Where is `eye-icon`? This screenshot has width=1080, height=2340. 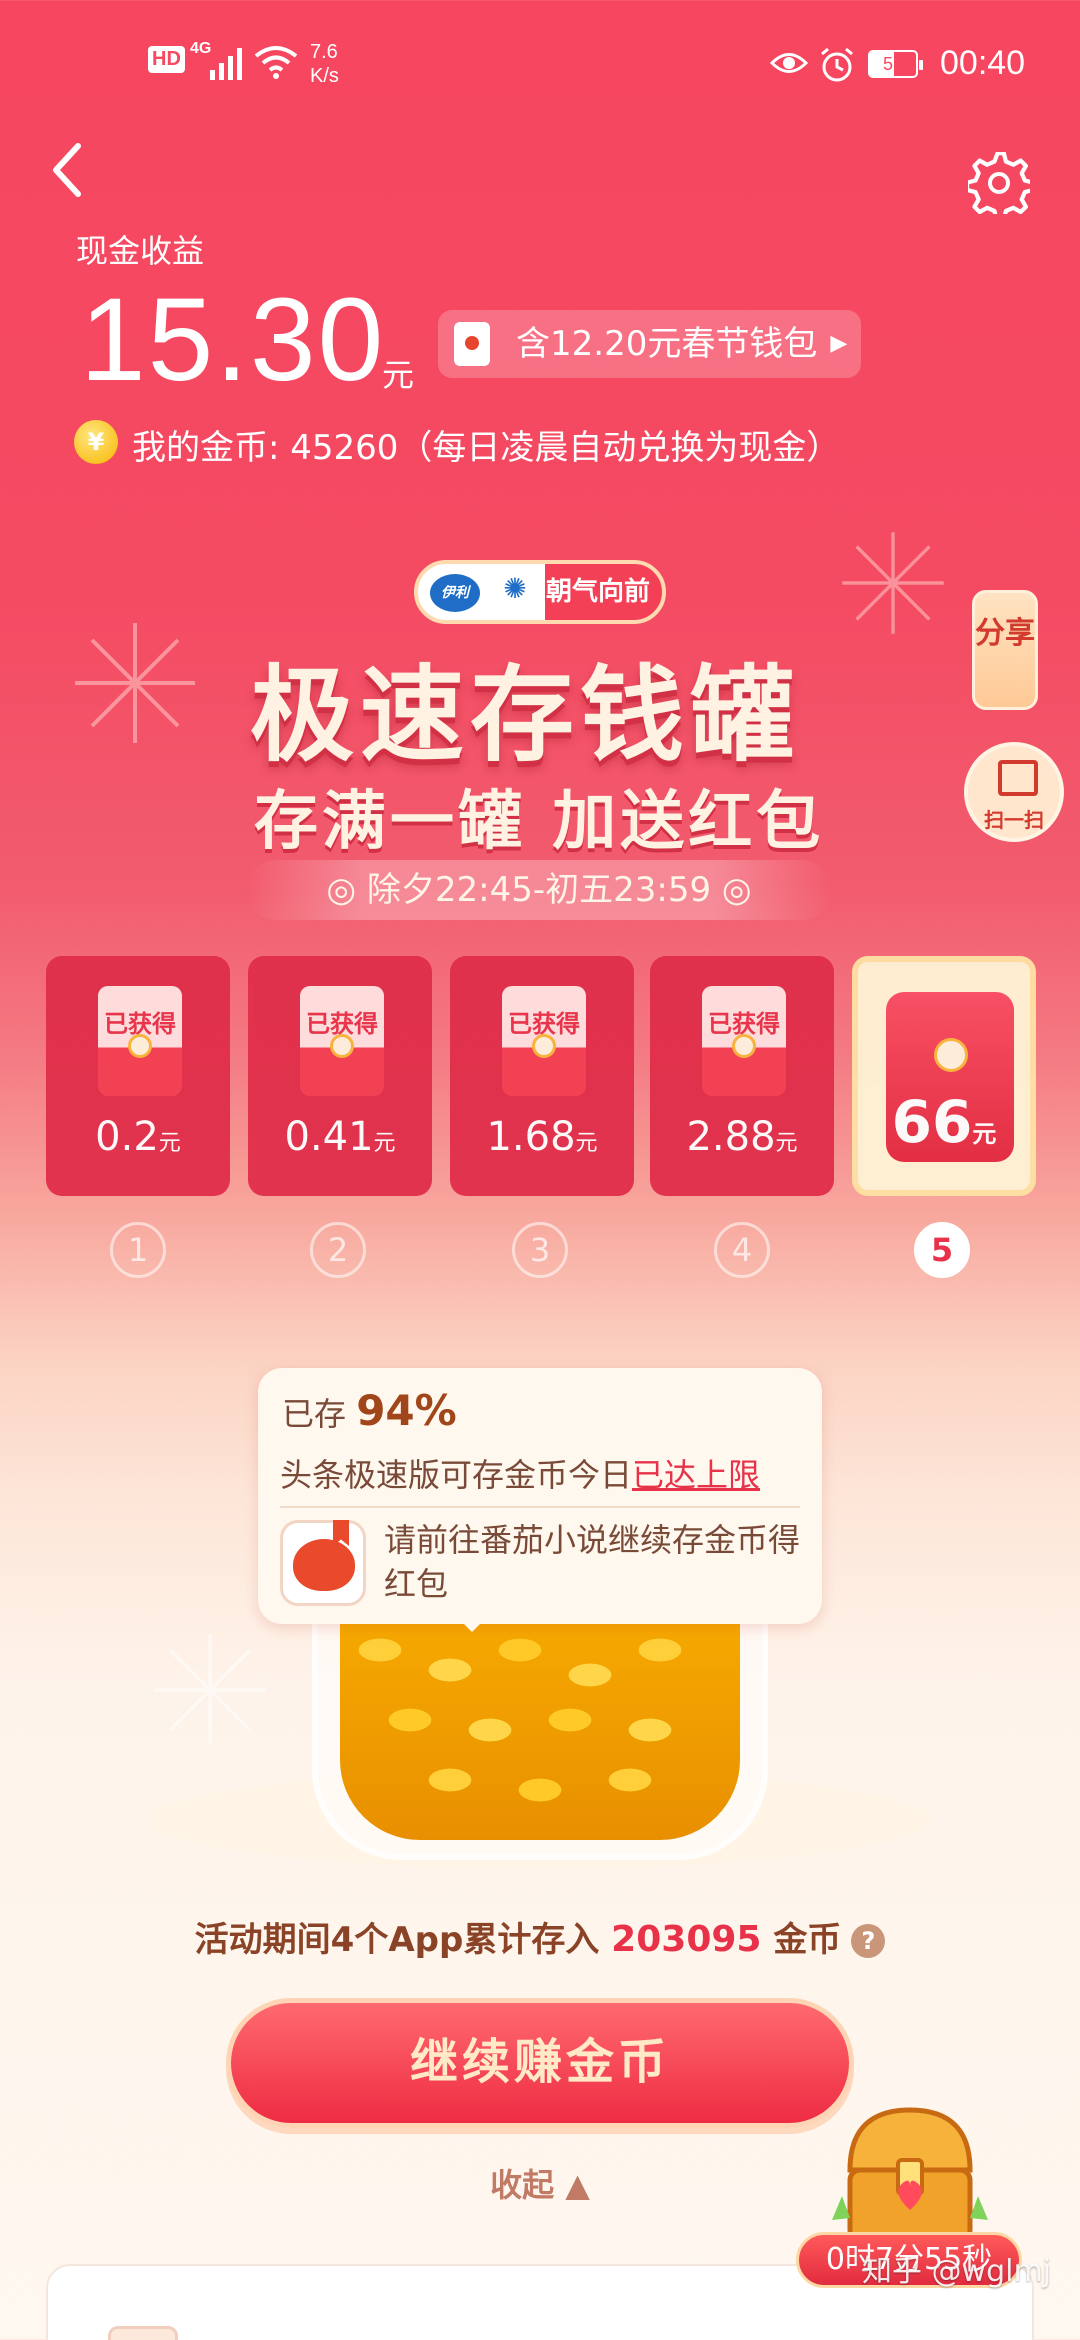
eye-icon is located at coordinates (789, 63).